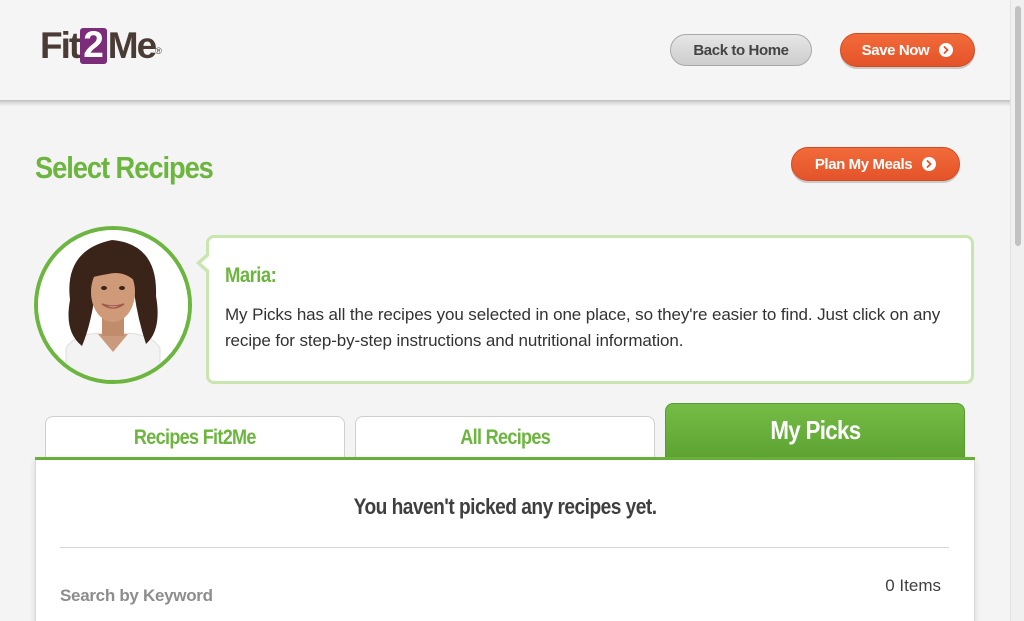  I want to click on page-title: Select Recipes, so click(124, 167).